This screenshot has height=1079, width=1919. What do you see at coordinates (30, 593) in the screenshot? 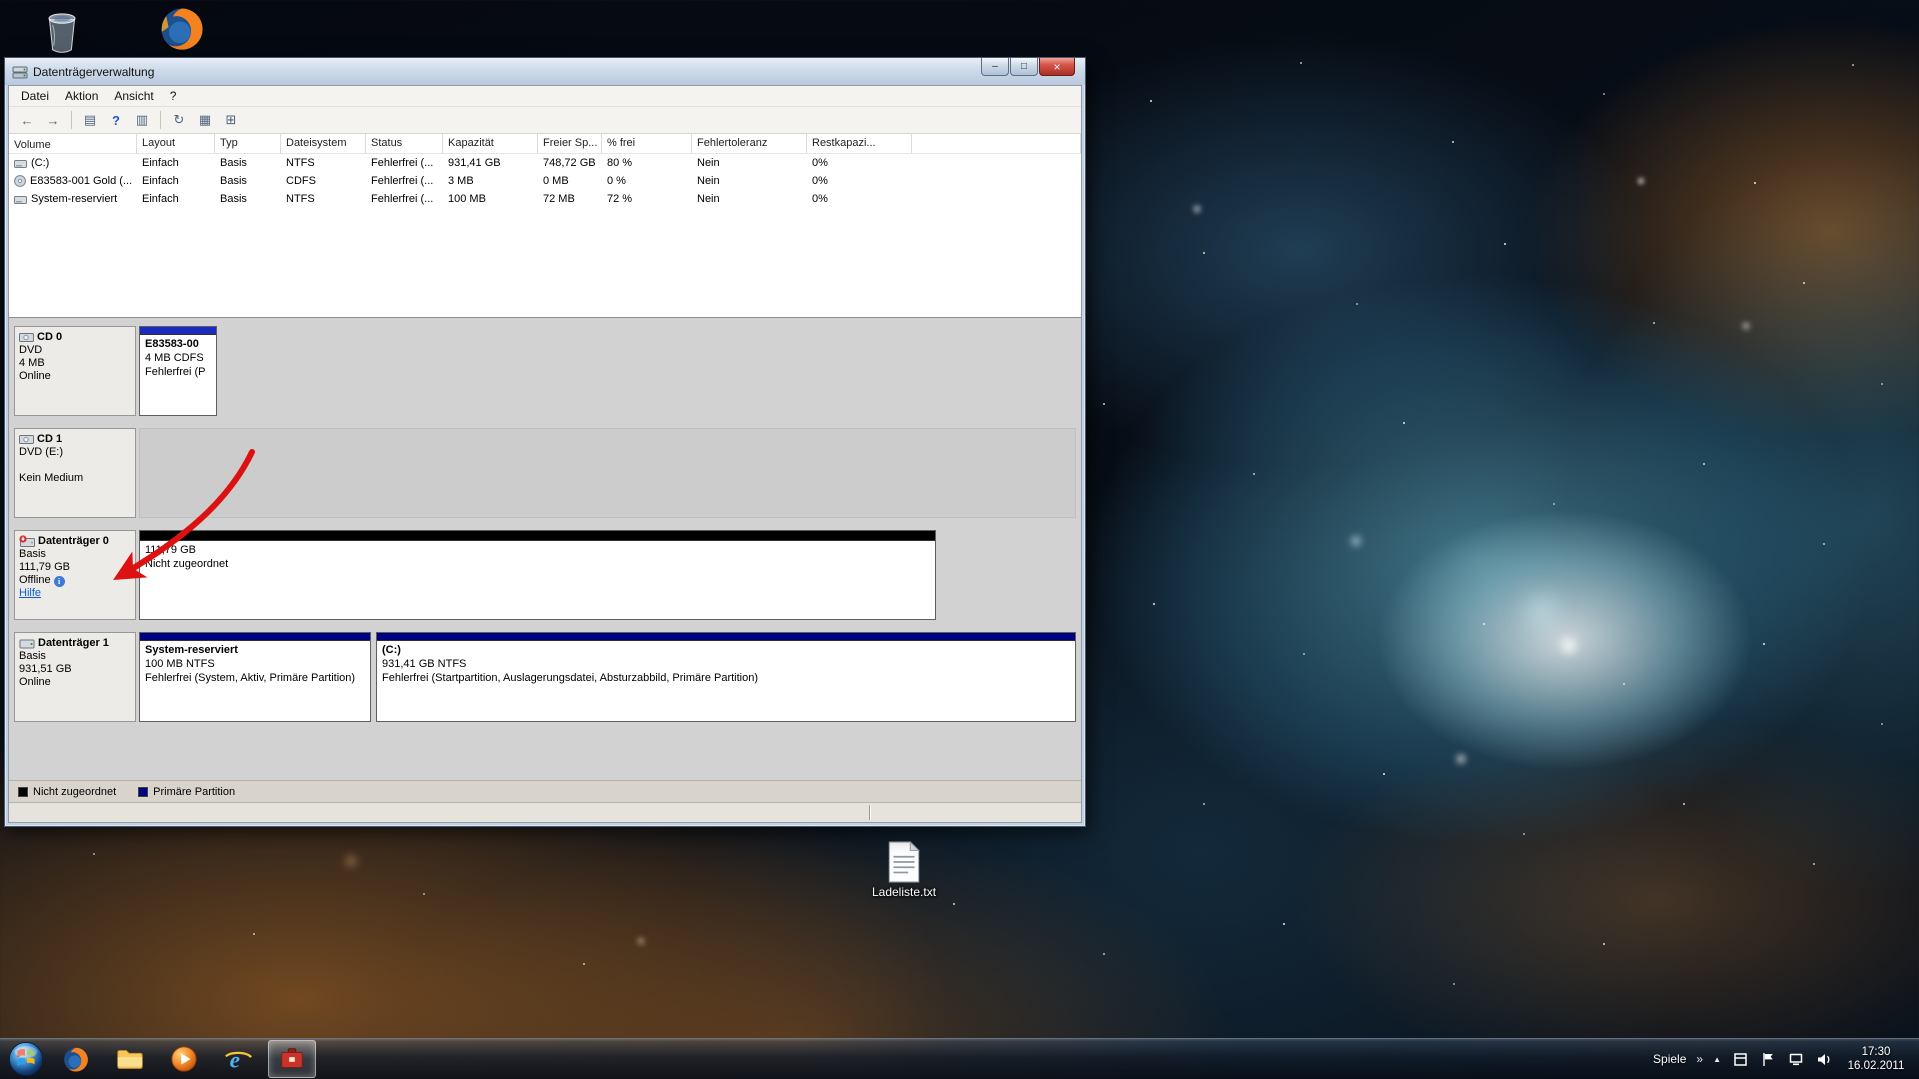
I see `hilfe-link: Hilfe` at bounding box center [30, 593].